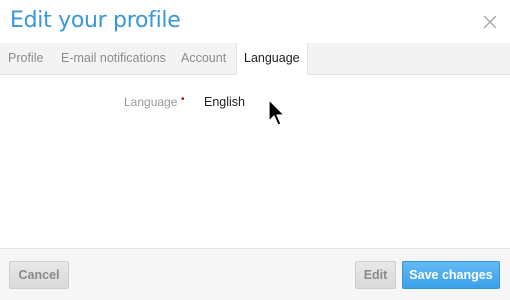 This screenshot has width=510, height=300. Describe the element at coordinates (203, 58) in the screenshot. I see `tab-account: Account` at that location.